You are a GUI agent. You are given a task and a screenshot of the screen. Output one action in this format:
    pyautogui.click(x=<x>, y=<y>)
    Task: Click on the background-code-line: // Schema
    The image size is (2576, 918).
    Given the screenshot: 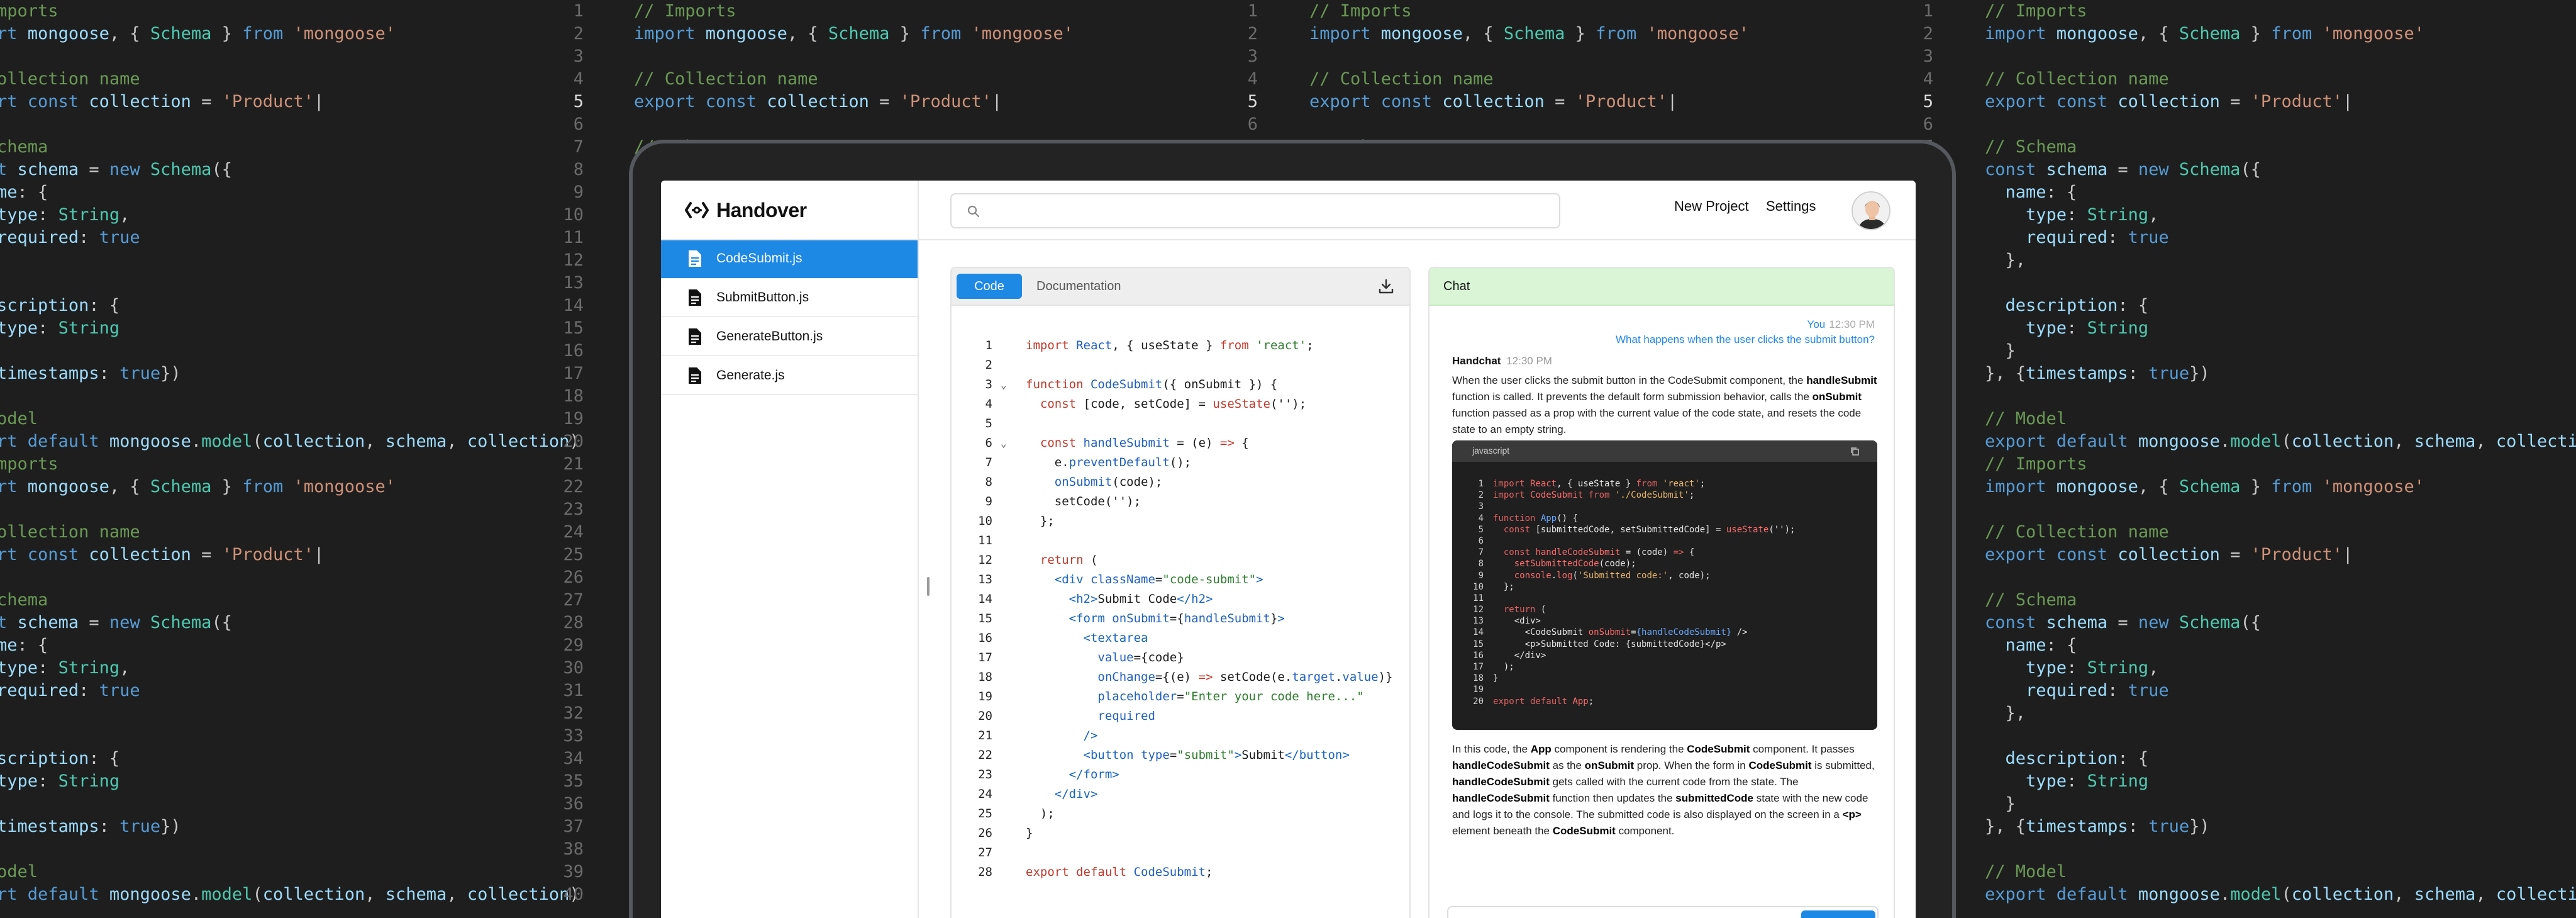 What is the action you would take?
    pyautogui.click(x=292, y=147)
    